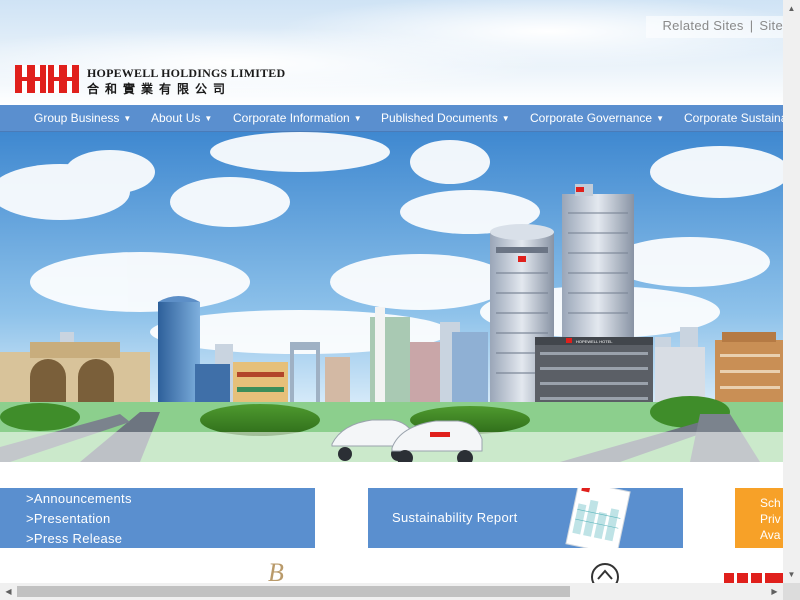 This screenshot has width=800, height=600. Describe the element at coordinates (68, 518) in the screenshot. I see `presentation-link: >Presentation` at that location.